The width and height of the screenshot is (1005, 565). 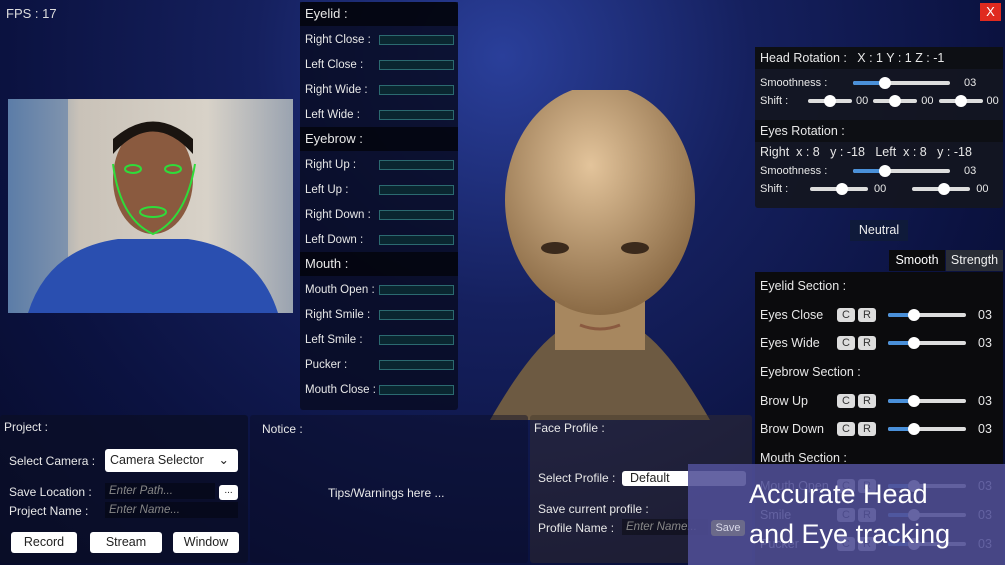 I want to click on head-shift-z-value: 00, so click(x=992, y=101).